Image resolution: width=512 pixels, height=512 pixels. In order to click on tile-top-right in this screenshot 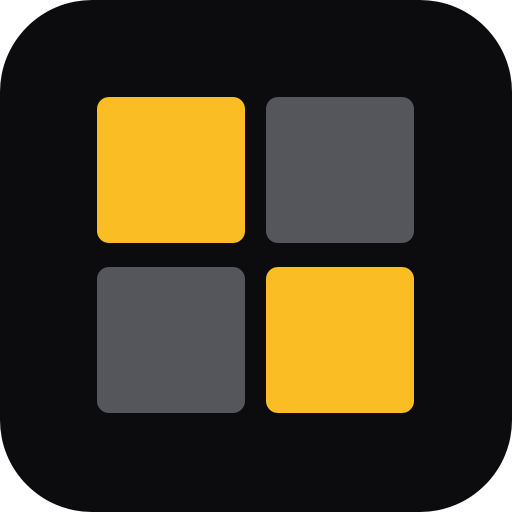, I will do `click(340, 170)`.